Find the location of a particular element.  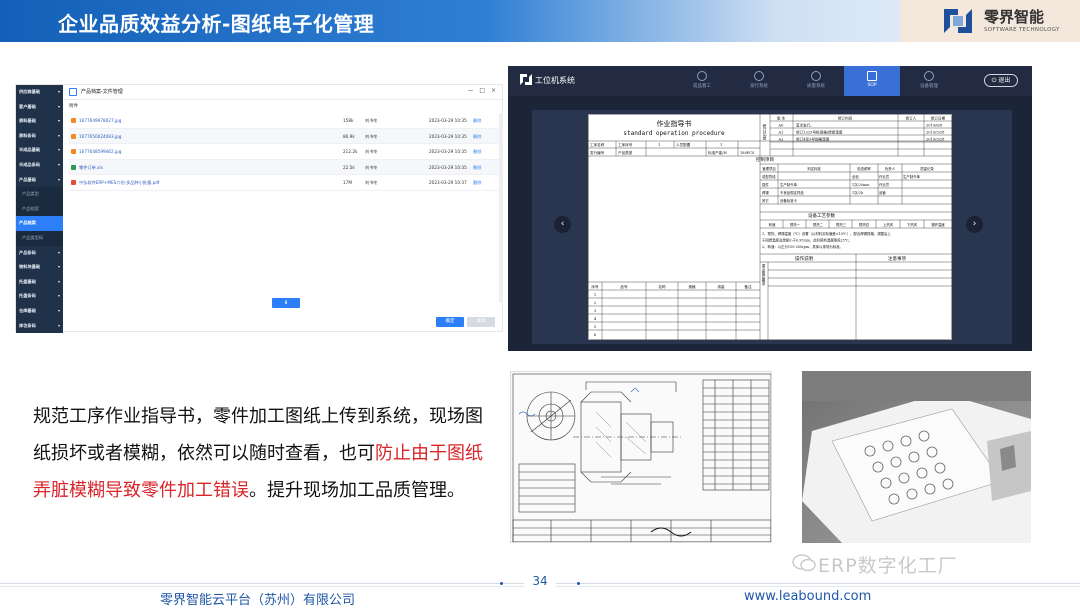

sidebar-item: 仓库基础 ▾ is located at coordinates (39, 311).